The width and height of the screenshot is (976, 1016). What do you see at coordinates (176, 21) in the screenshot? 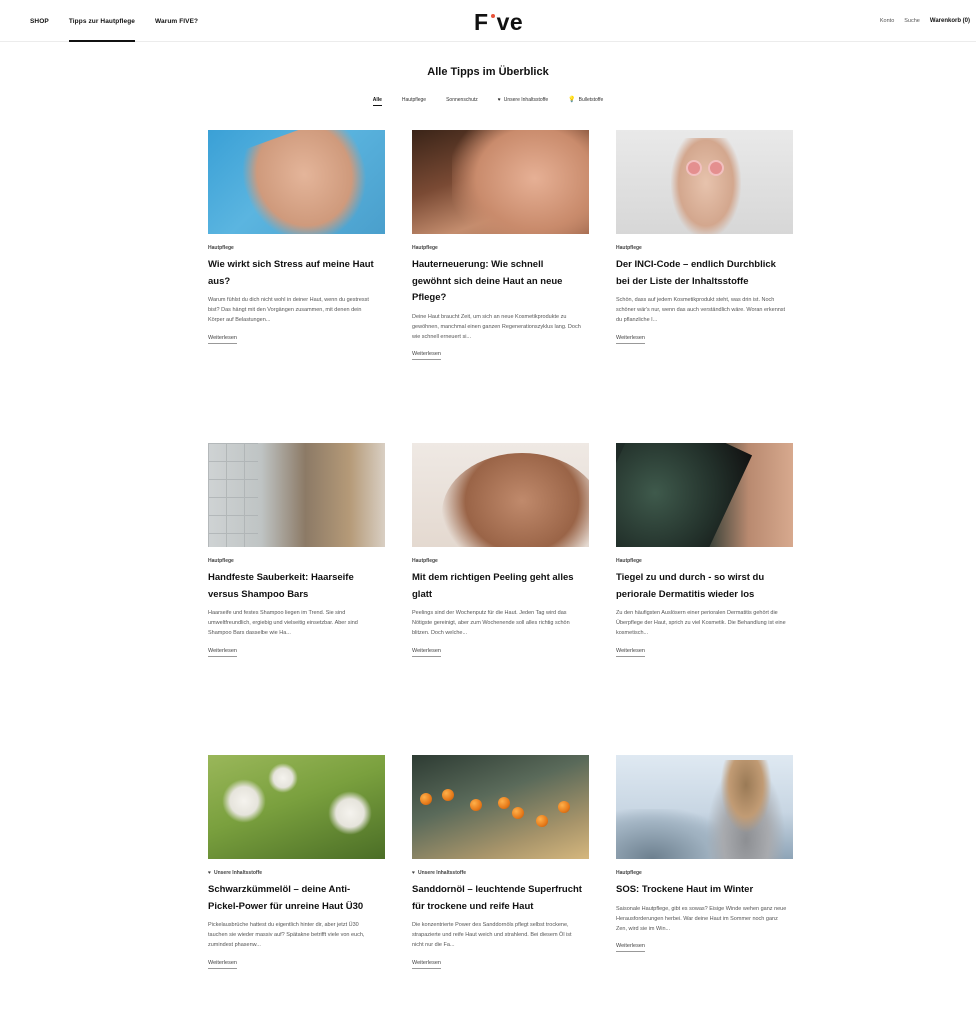
I see `nav-why-five: Warum FIVE?` at bounding box center [176, 21].